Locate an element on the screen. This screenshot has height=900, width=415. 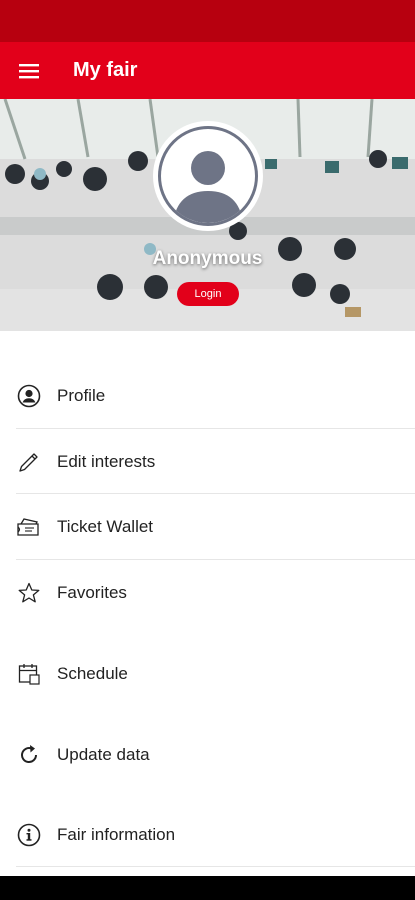
menu-item-label: Ticket Wallet is located at coordinates (105, 526).